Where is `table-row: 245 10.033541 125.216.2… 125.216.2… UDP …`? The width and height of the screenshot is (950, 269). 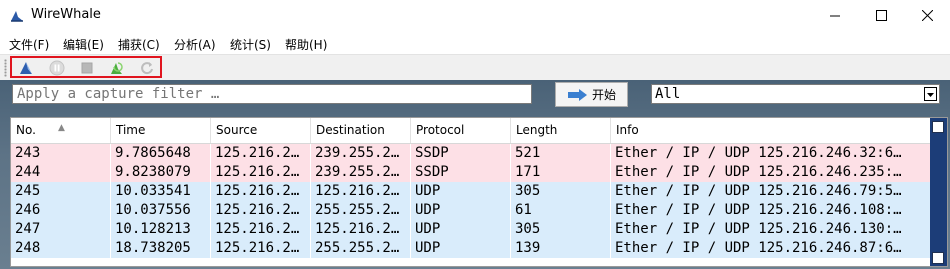
table-row: 245 10.033541 125.216.2… 125.216.2… UDP … is located at coordinates (471, 191).